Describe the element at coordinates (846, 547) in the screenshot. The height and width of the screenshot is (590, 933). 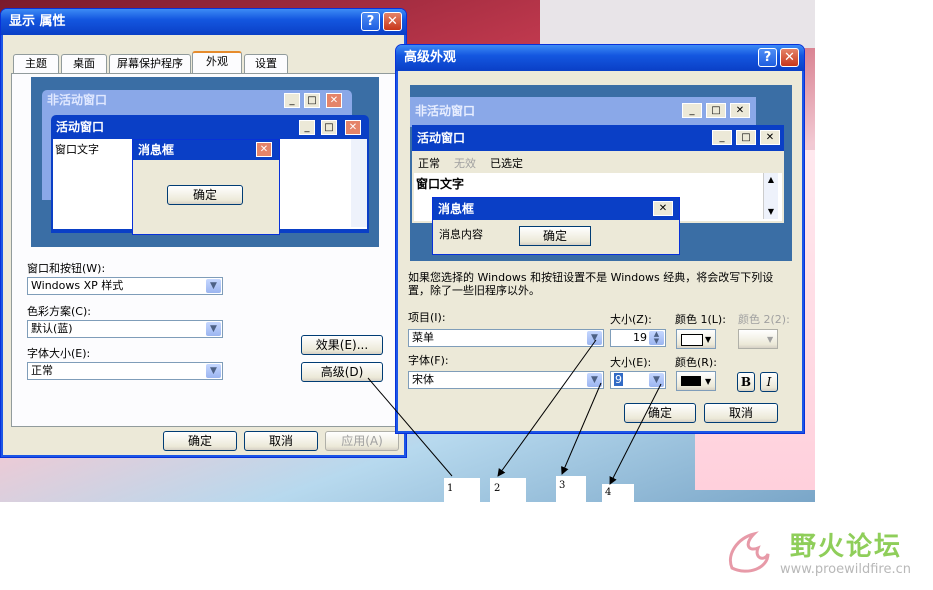
I see `watermark-name: 野火论坛` at that location.